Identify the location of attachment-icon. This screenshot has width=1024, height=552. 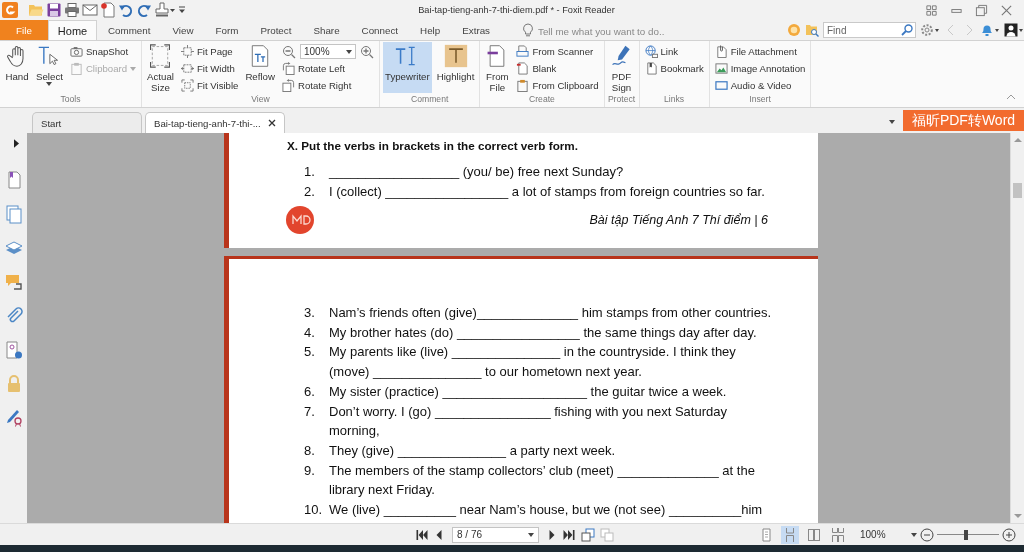
(721, 51).